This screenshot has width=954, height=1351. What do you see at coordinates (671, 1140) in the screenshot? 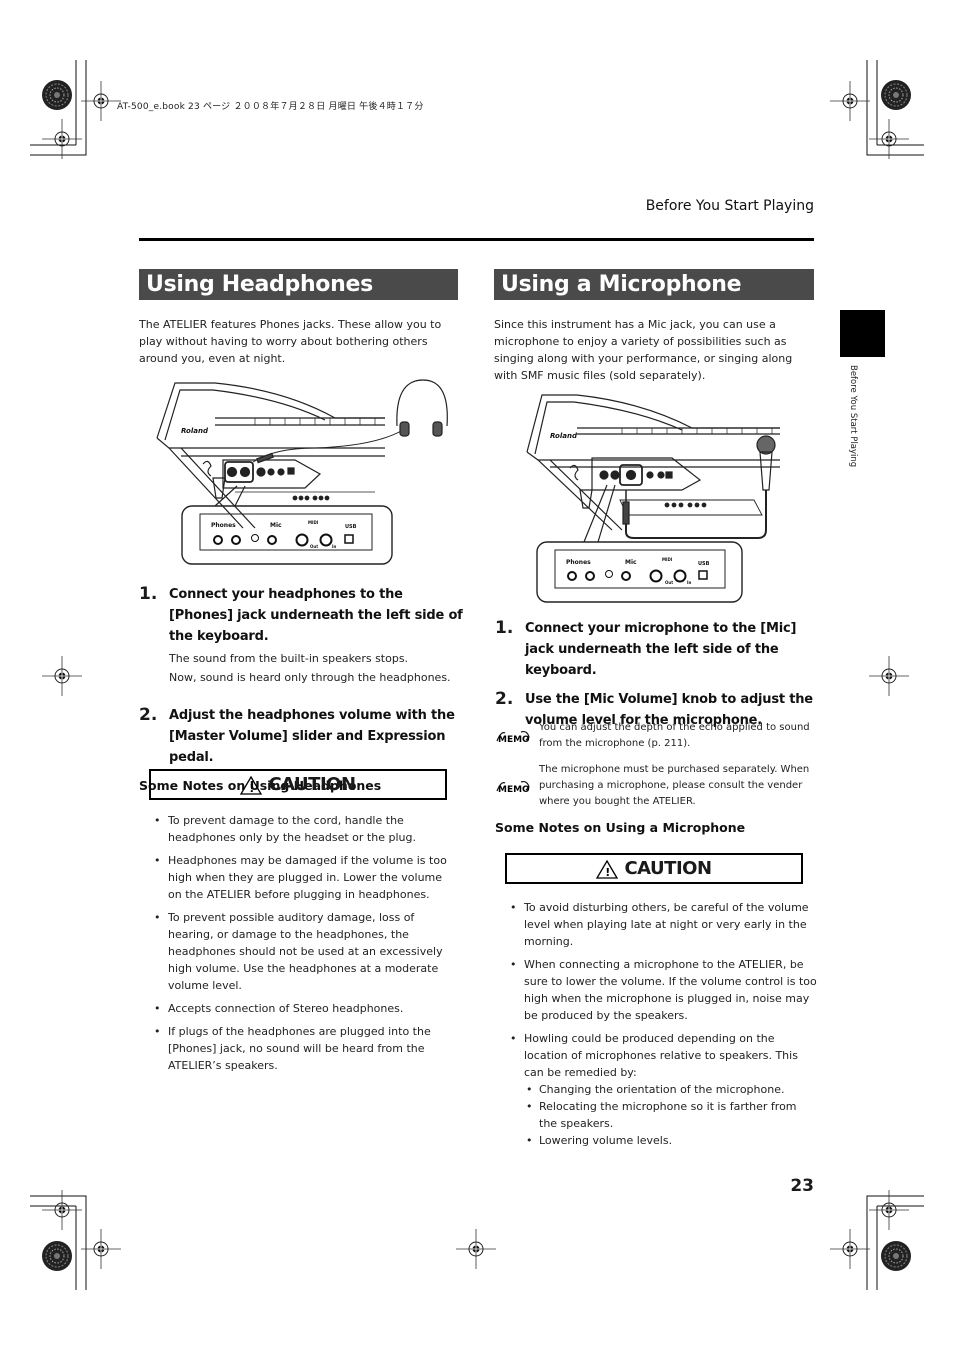
I see `sub-list-item: Lowering volume levels.` at bounding box center [671, 1140].